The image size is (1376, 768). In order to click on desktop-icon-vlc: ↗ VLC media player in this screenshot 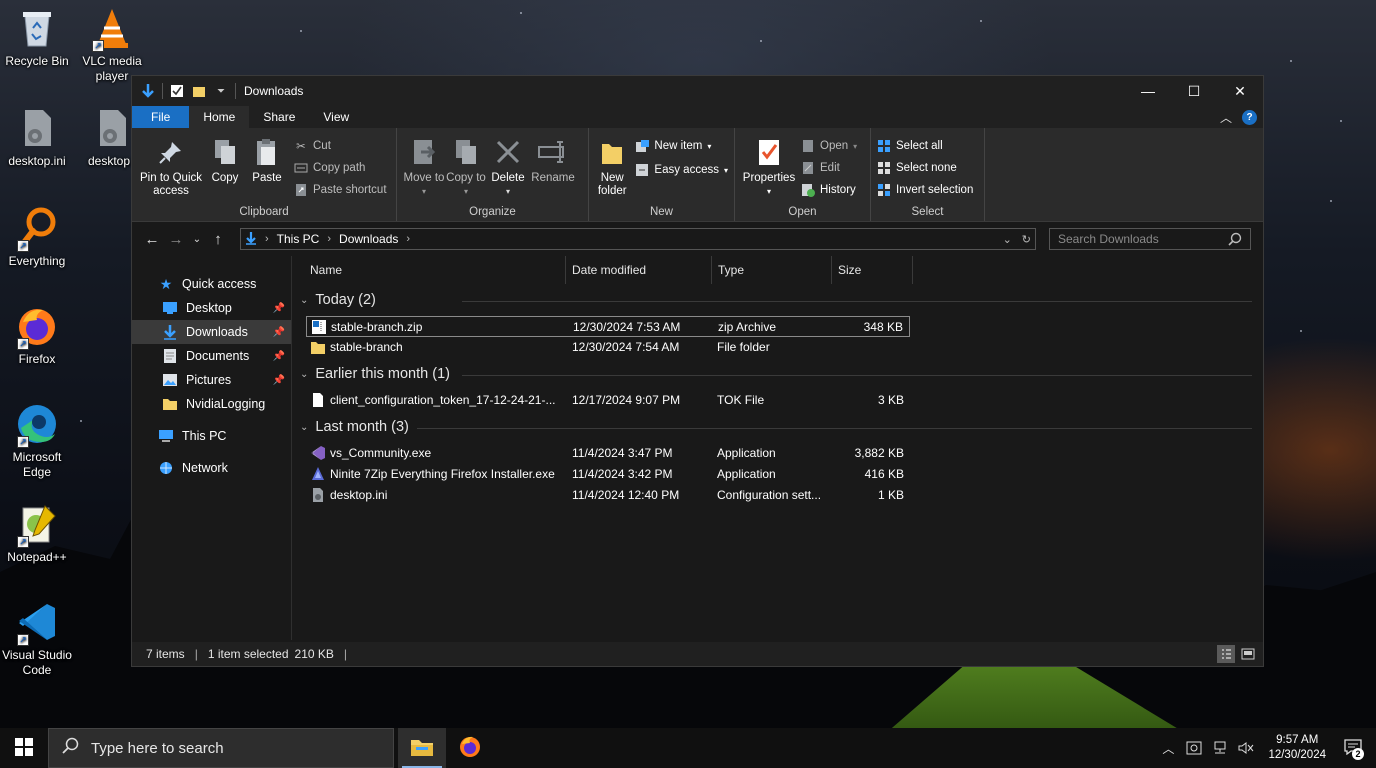, I will do `click(112, 45)`.